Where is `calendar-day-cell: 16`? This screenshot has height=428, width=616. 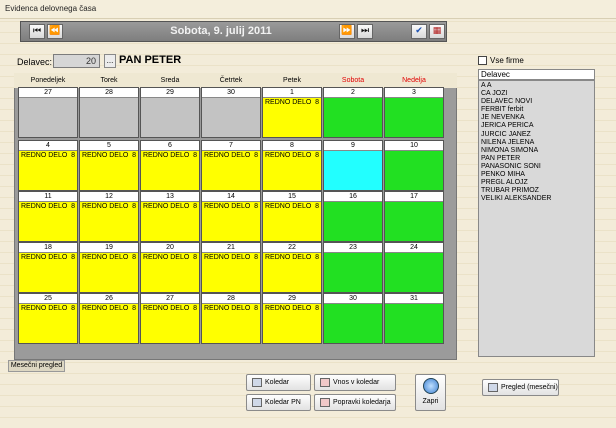
calendar-day-cell: 16 is located at coordinates (353, 216).